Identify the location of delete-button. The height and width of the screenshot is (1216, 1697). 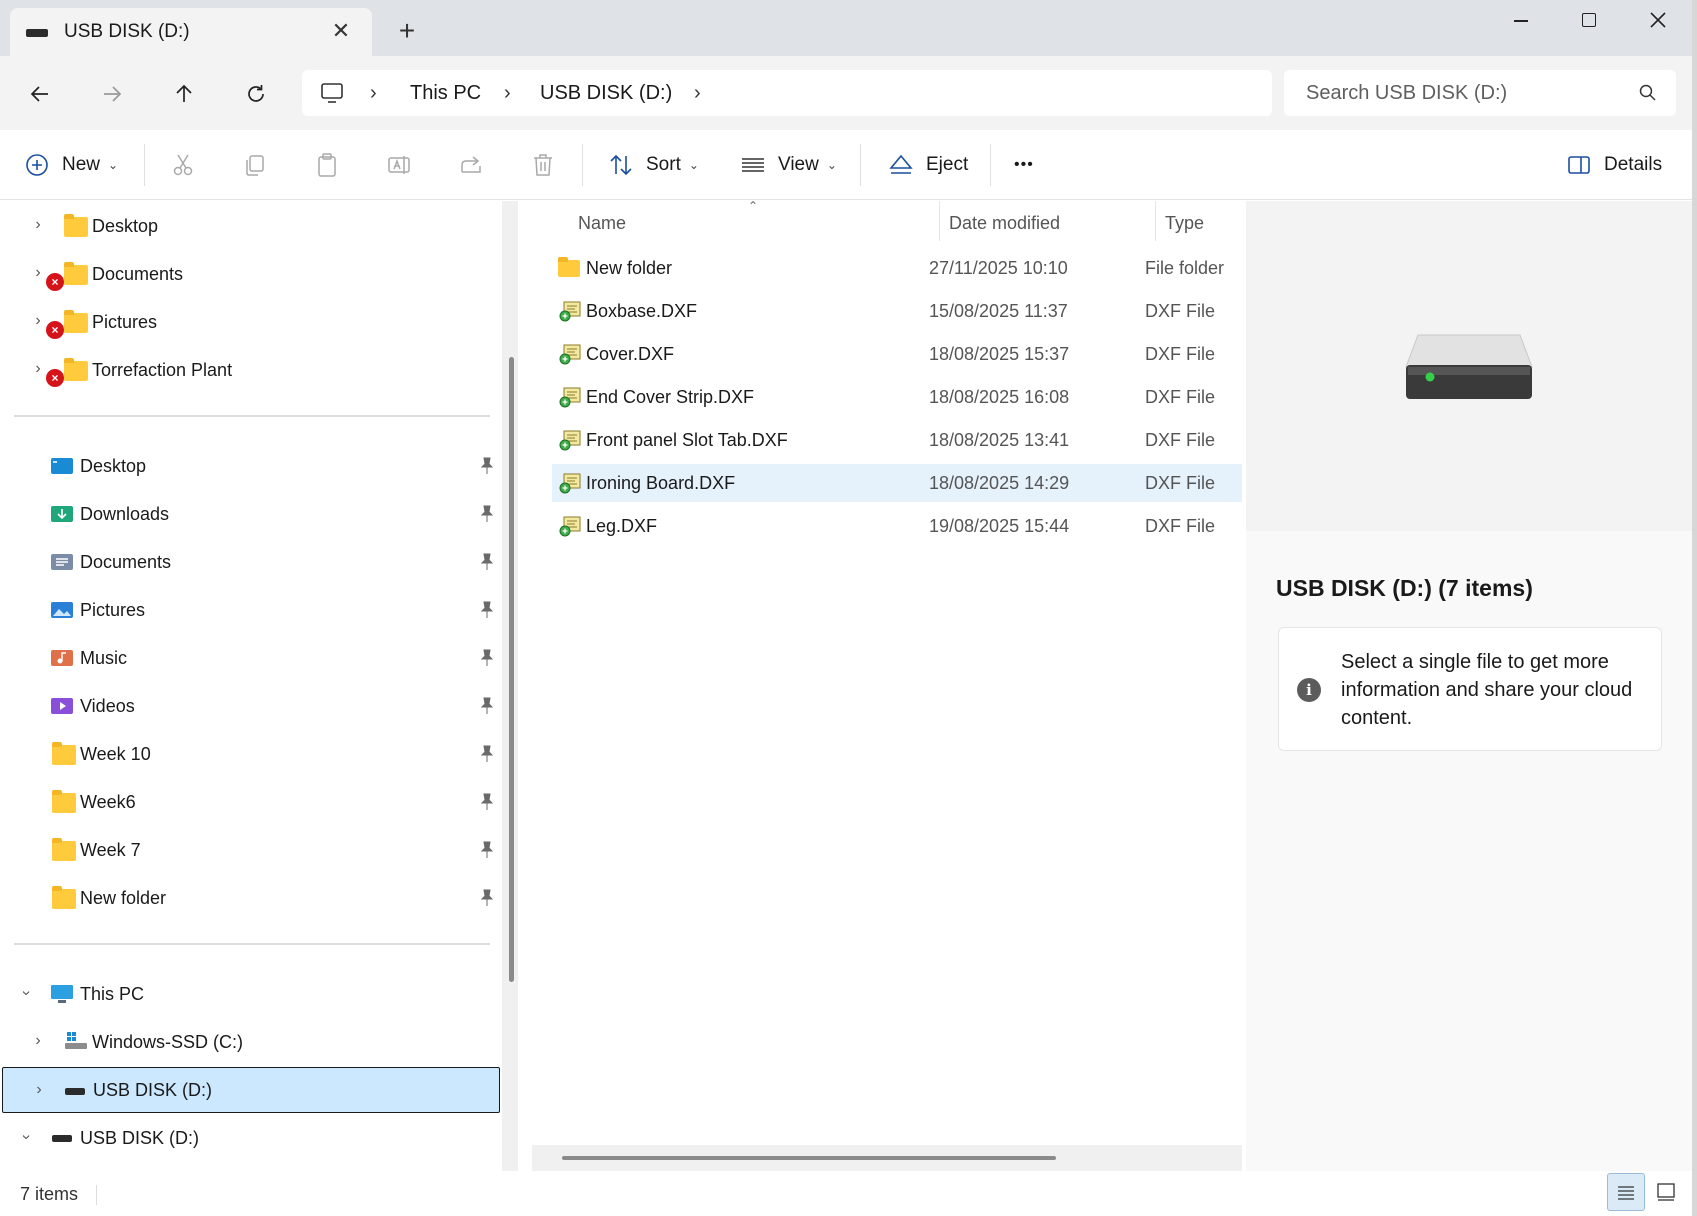
(543, 165).